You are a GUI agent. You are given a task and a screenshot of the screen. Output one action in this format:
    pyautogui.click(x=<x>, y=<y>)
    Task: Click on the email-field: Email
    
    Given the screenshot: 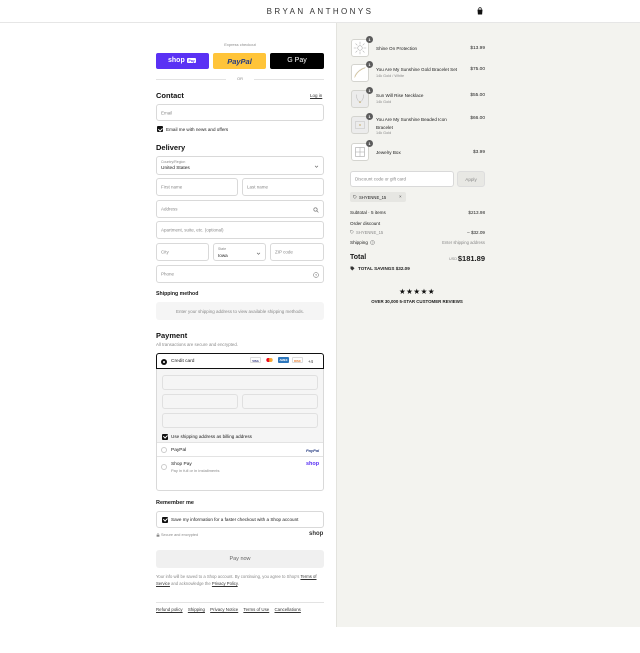 What is the action you would take?
    pyautogui.click(x=240, y=112)
    